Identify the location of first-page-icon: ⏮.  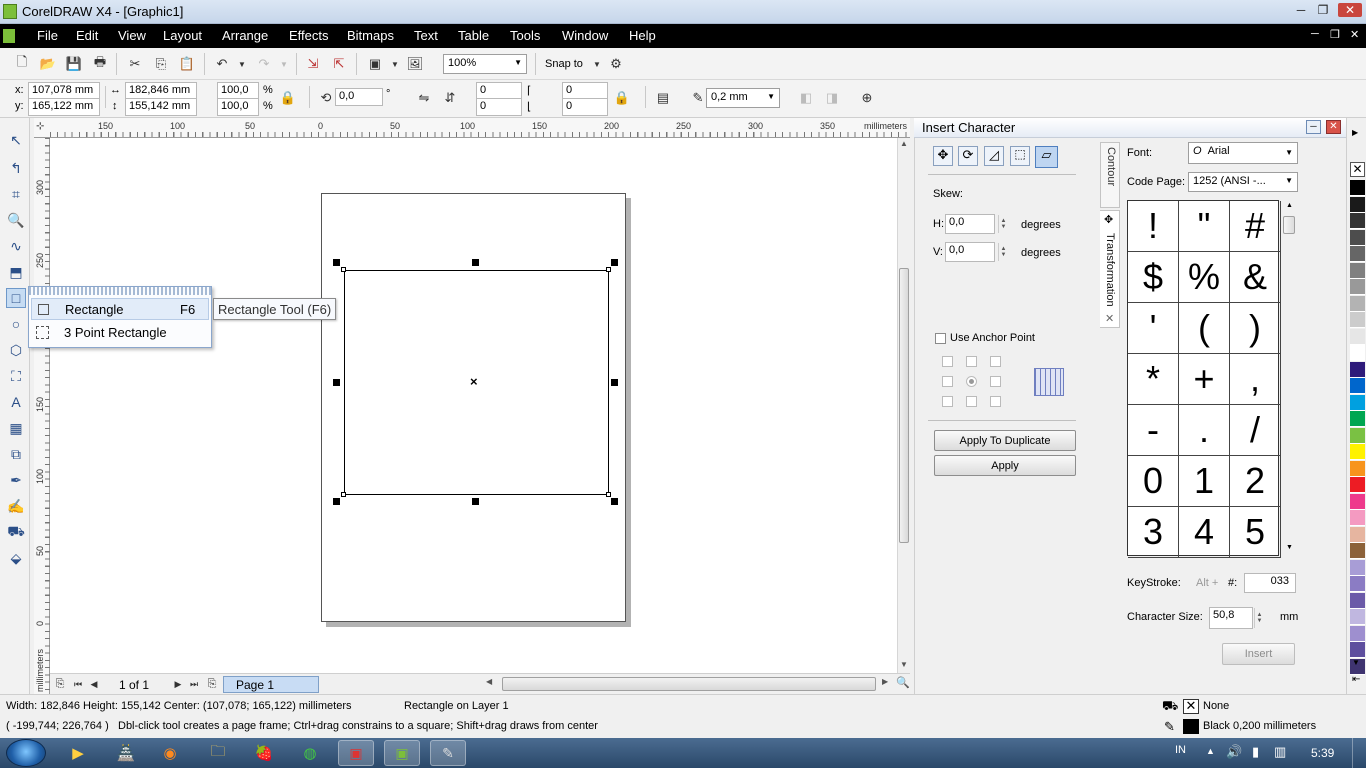
(78, 684).